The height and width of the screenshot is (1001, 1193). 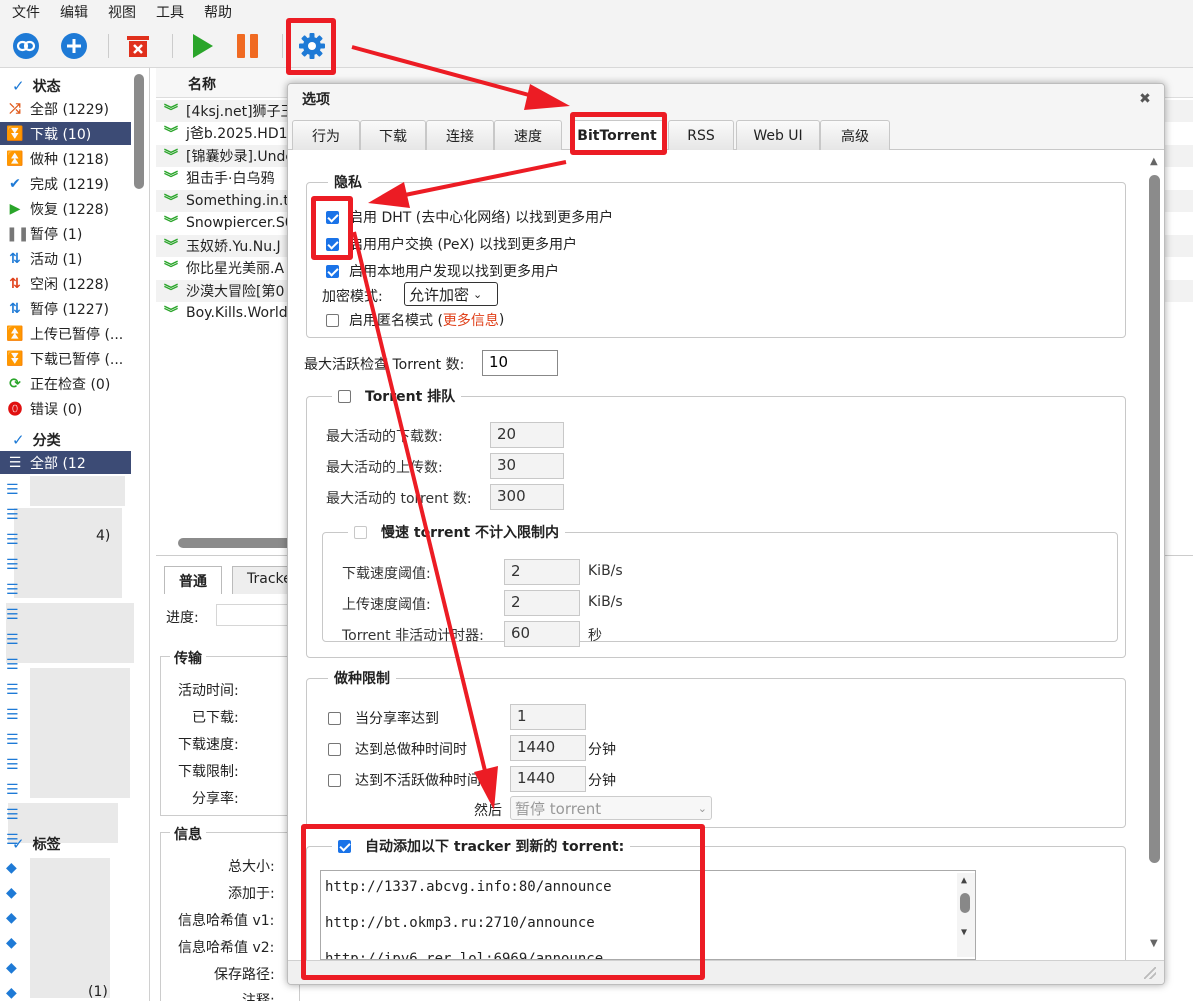 What do you see at coordinates (65, 183) in the screenshot?
I see `sidebar-item-completed: ✔ 完成 (1219)` at bounding box center [65, 183].